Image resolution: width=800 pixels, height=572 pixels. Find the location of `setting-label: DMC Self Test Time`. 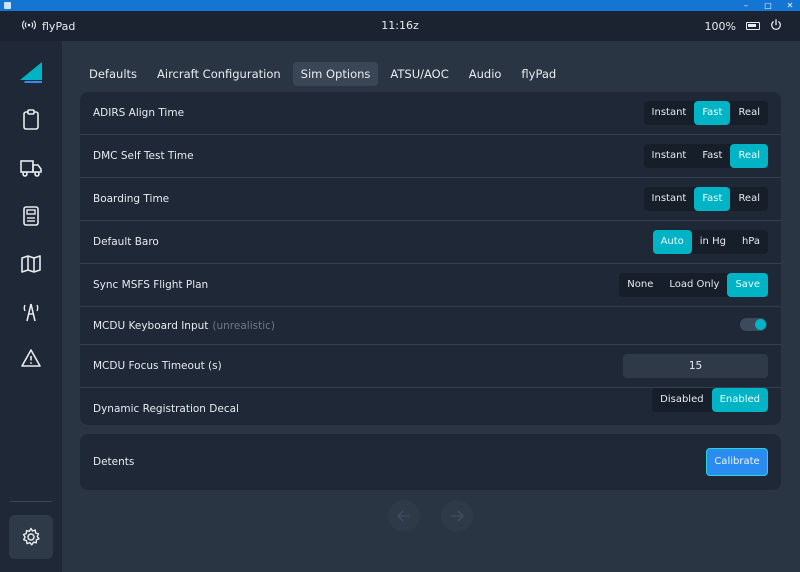

setting-label: DMC Self Test Time is located at coordinates (143, 156).